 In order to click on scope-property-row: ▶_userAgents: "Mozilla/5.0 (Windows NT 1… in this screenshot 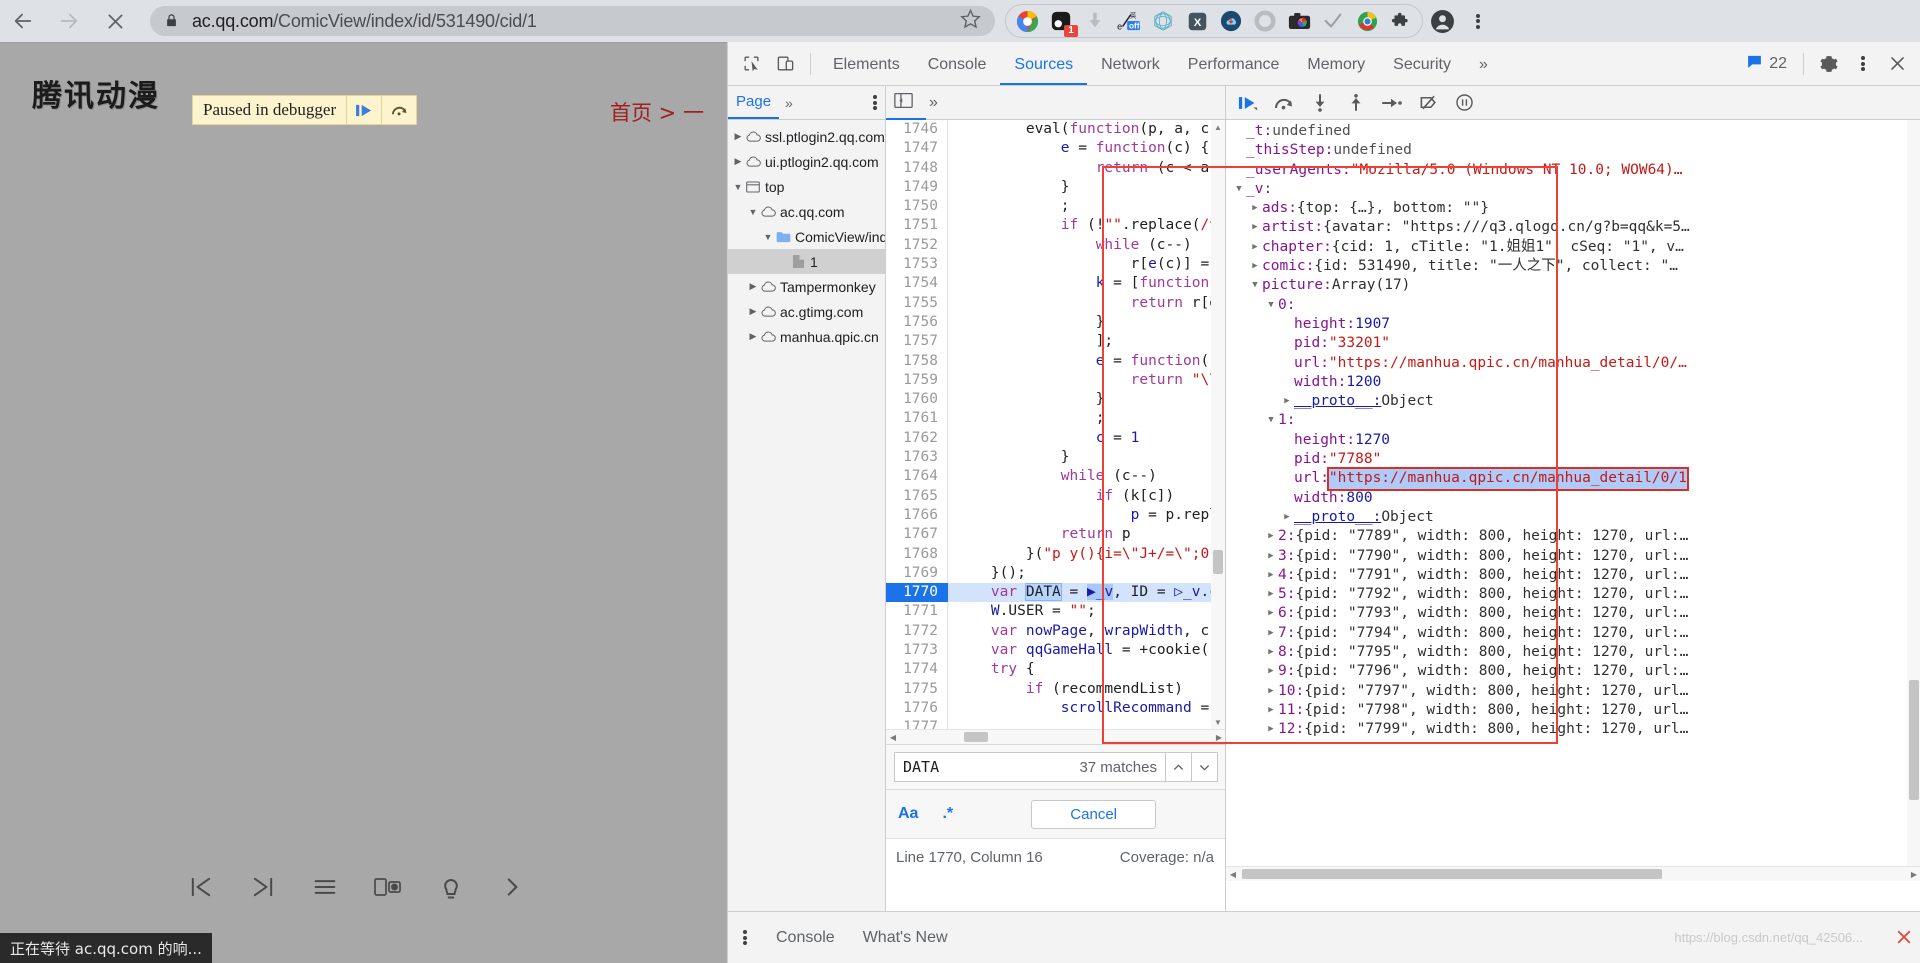, I will do `click(1573, 170)`.